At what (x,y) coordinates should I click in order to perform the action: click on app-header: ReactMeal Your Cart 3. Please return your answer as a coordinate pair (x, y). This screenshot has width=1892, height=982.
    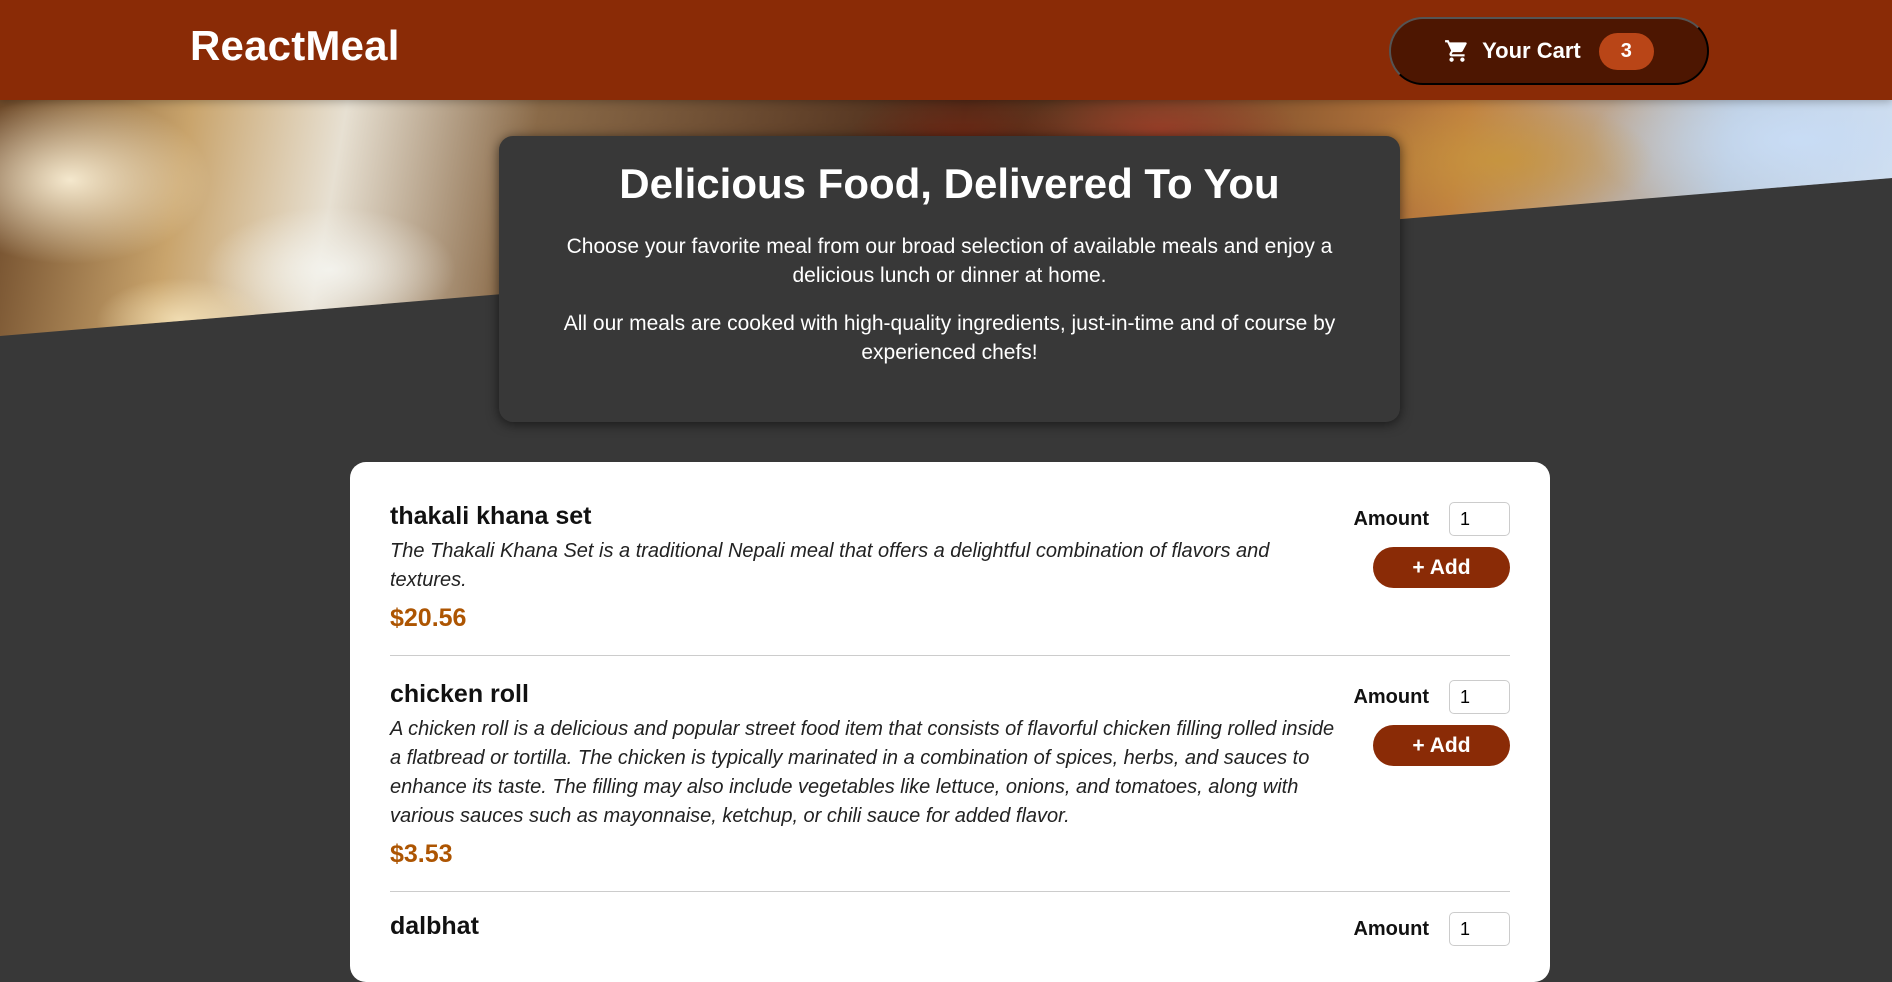
    Looking at the image, I should click on (946, 50).